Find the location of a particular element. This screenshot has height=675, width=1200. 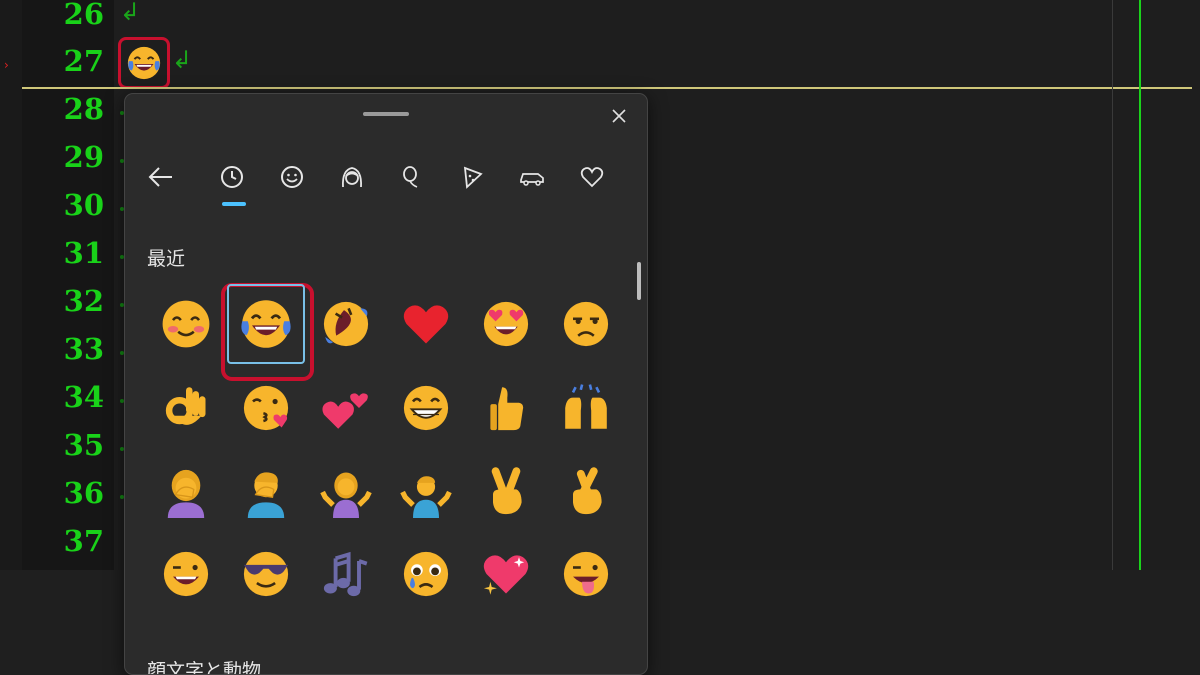

pleading-sad-face-icon is located at coordinates (586, 324).